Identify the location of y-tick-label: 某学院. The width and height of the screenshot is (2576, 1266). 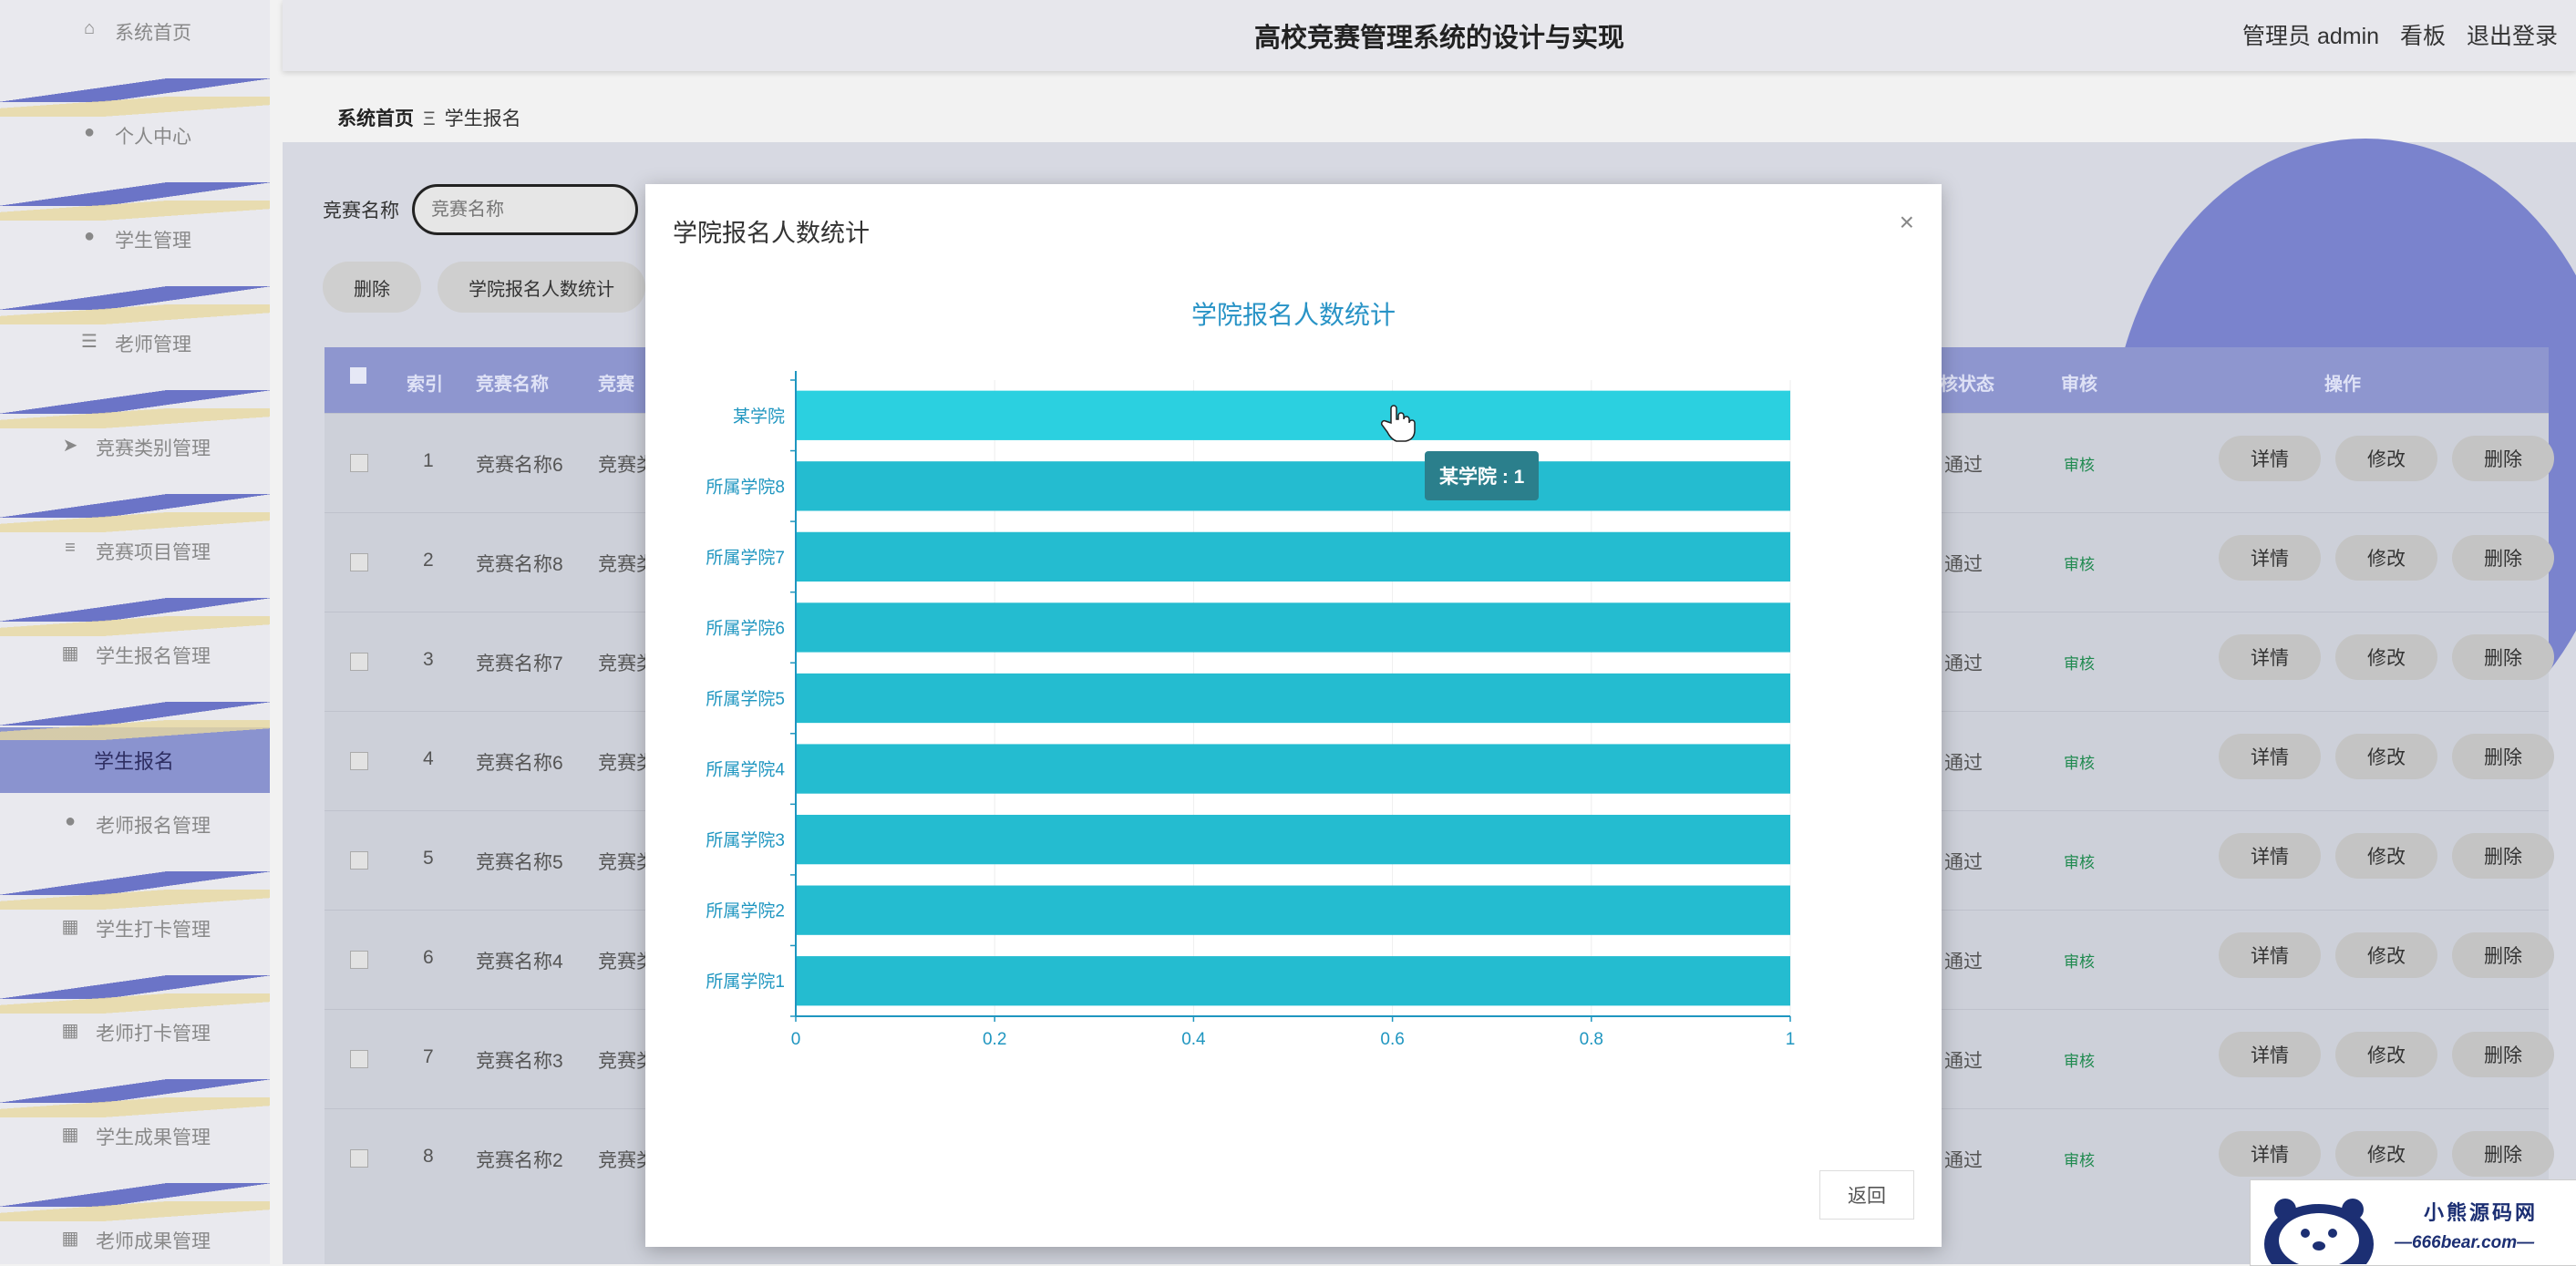
(759, 417).